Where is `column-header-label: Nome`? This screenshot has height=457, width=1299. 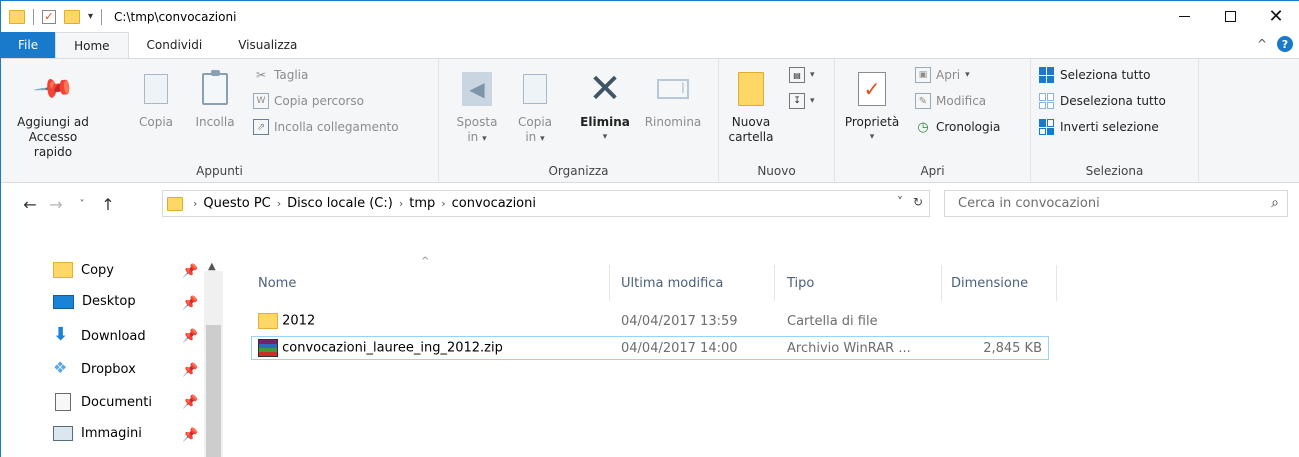 column-header-label: Nome is located at coordinates (277, 283).